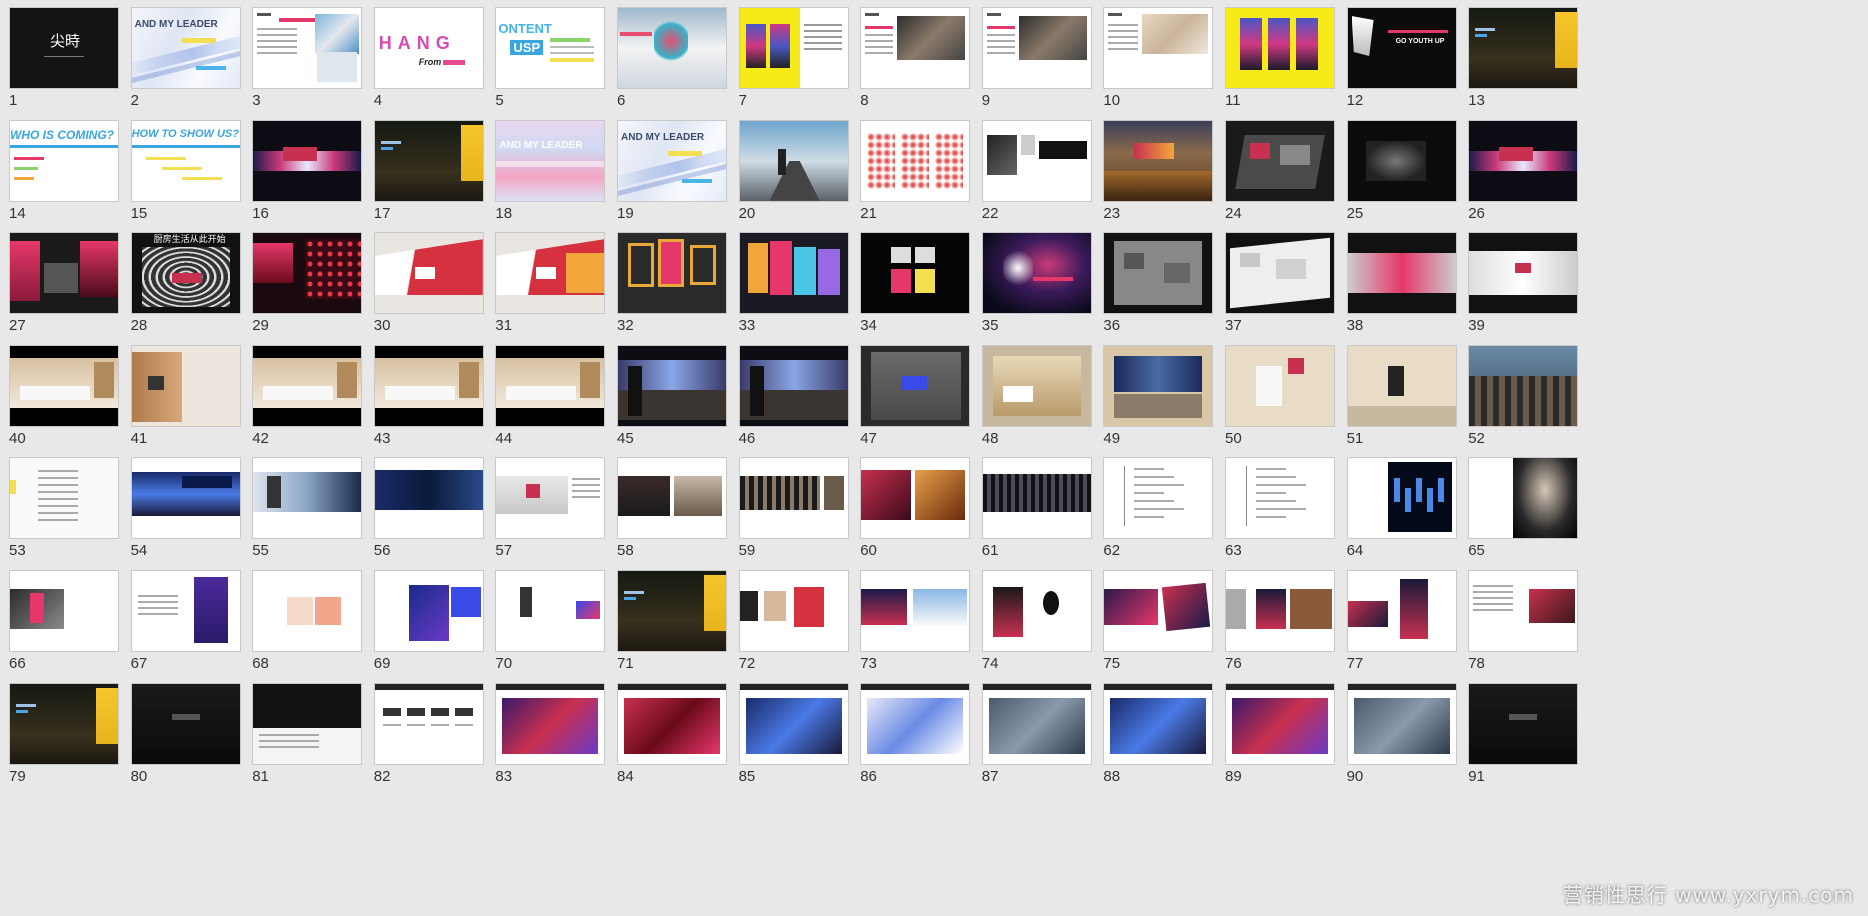 This screenshot has width=1868, height=916. I want to click on slide-item: 71, so click(672, 621).